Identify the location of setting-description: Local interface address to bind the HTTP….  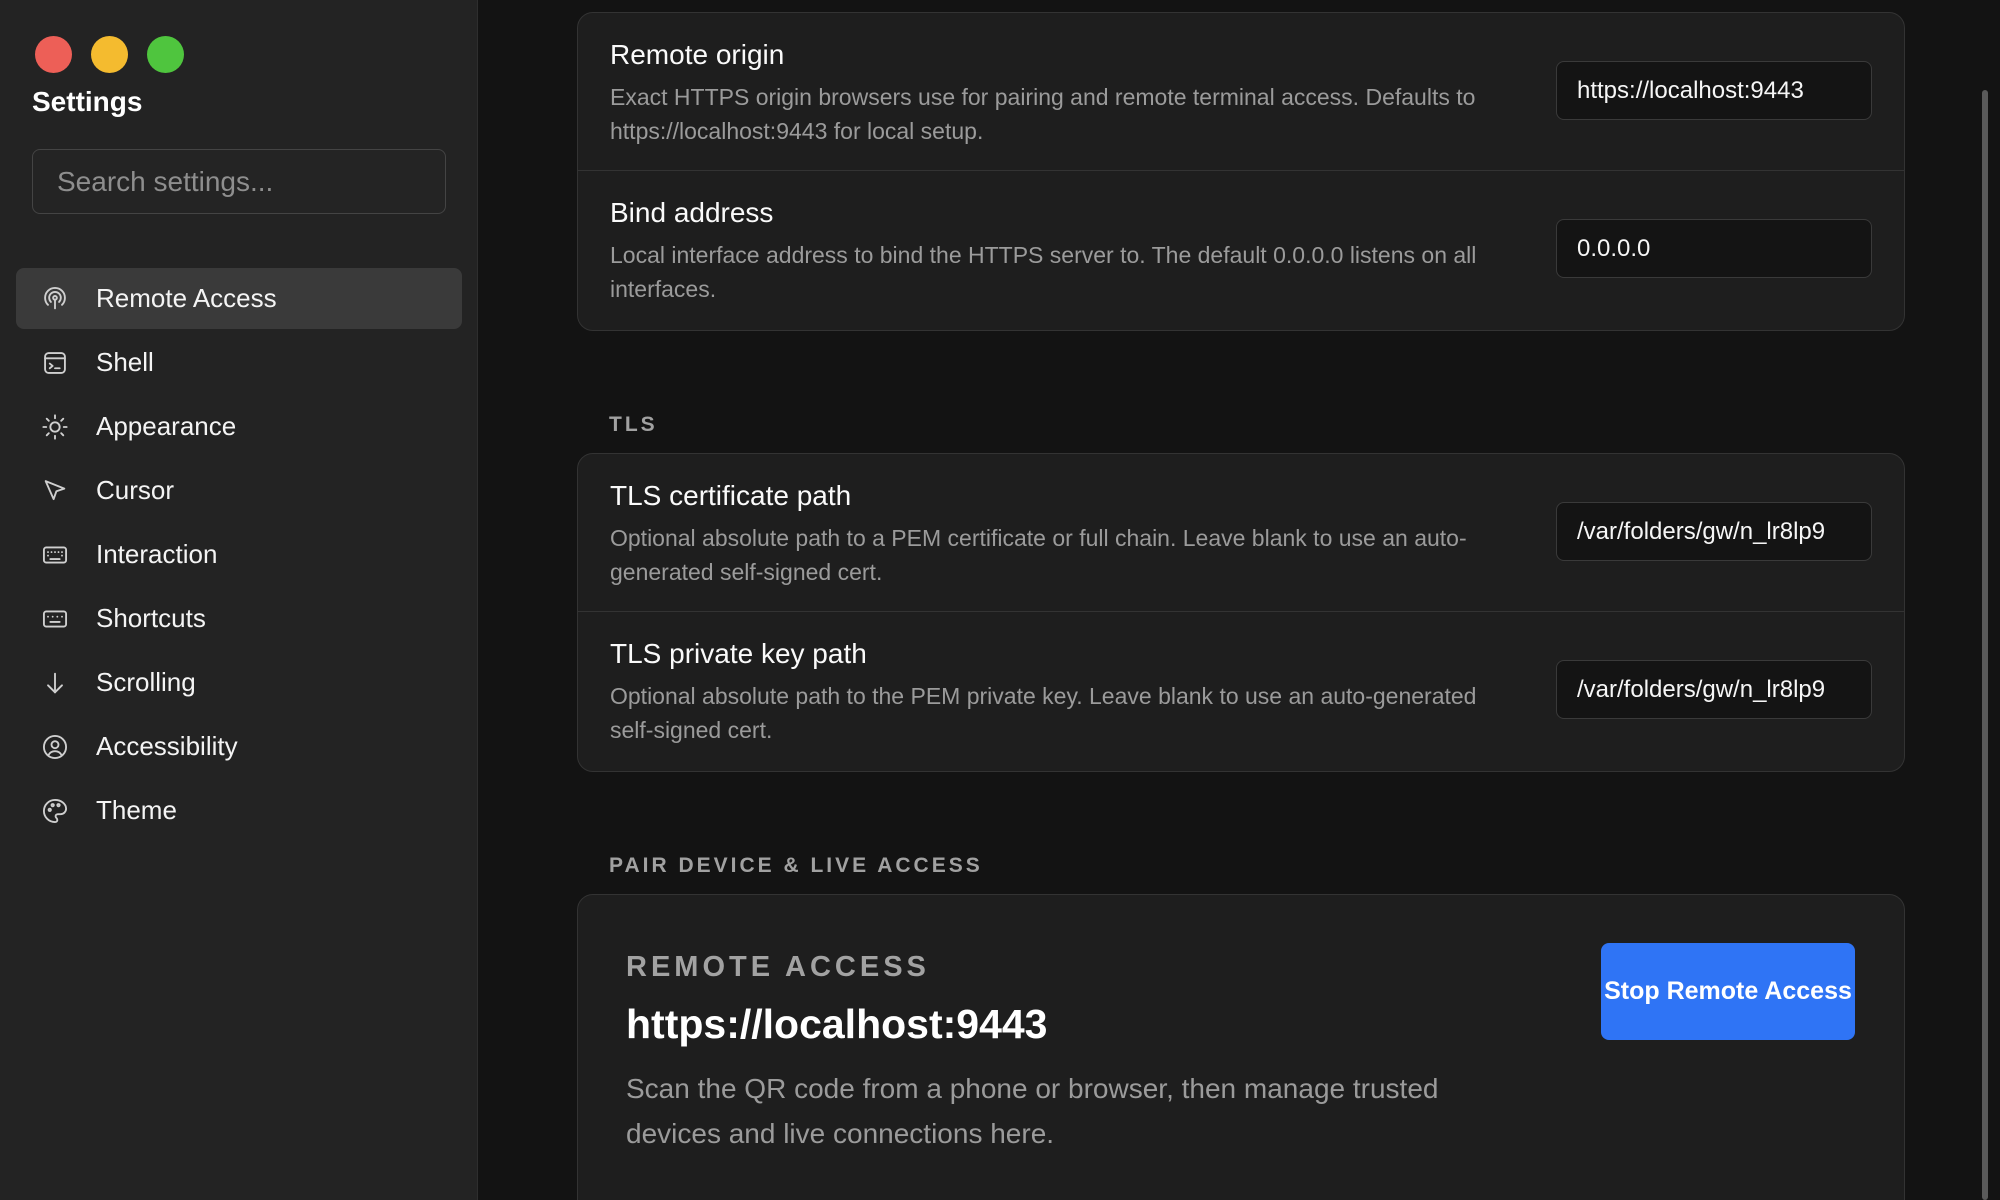
(1043, 272).